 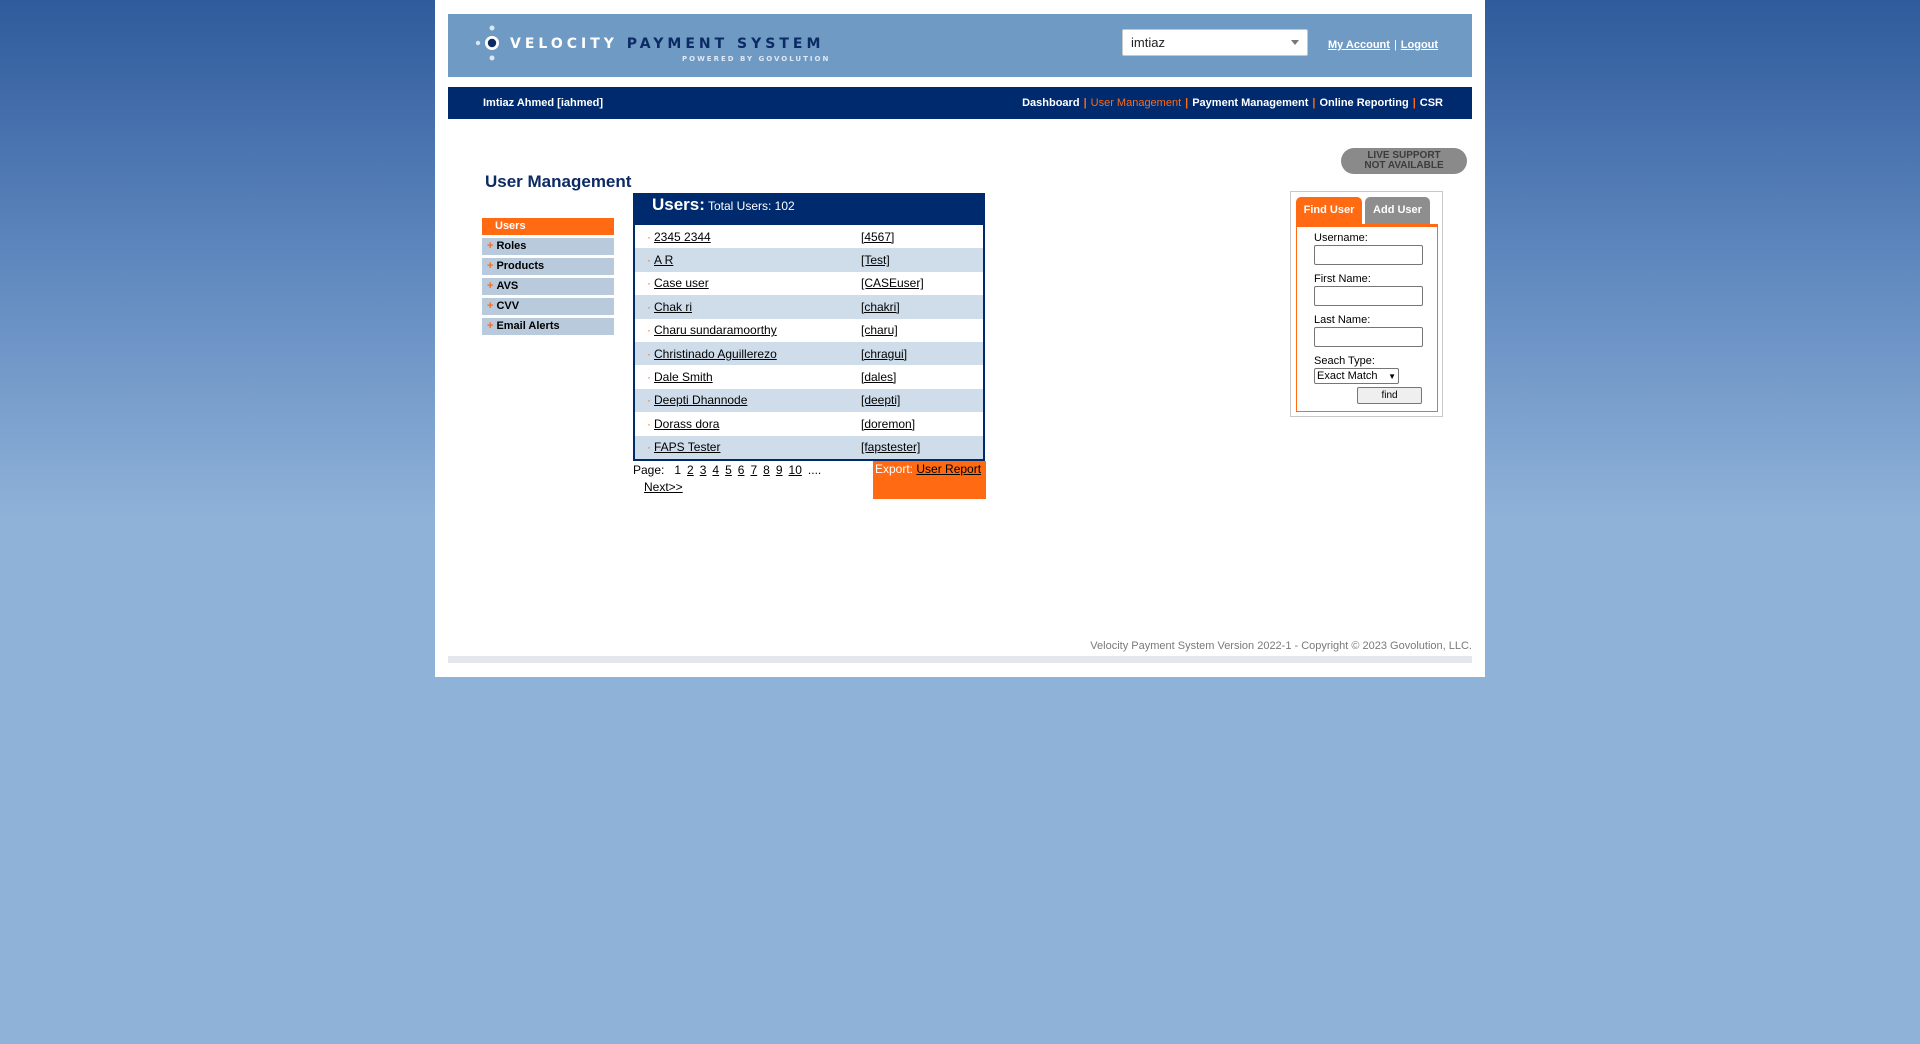 I want to click on page-link: 7, so click(x=753, y=470).